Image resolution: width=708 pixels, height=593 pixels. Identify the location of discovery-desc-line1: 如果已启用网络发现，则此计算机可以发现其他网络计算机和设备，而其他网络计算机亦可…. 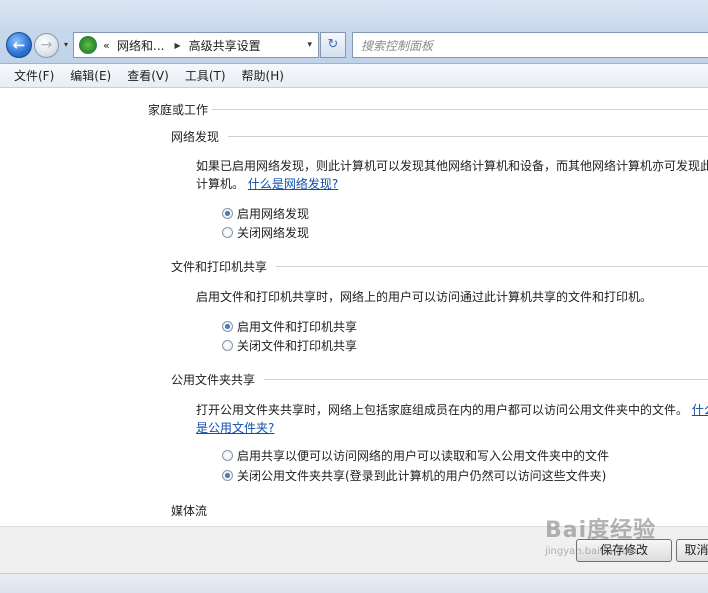
(452, 166).